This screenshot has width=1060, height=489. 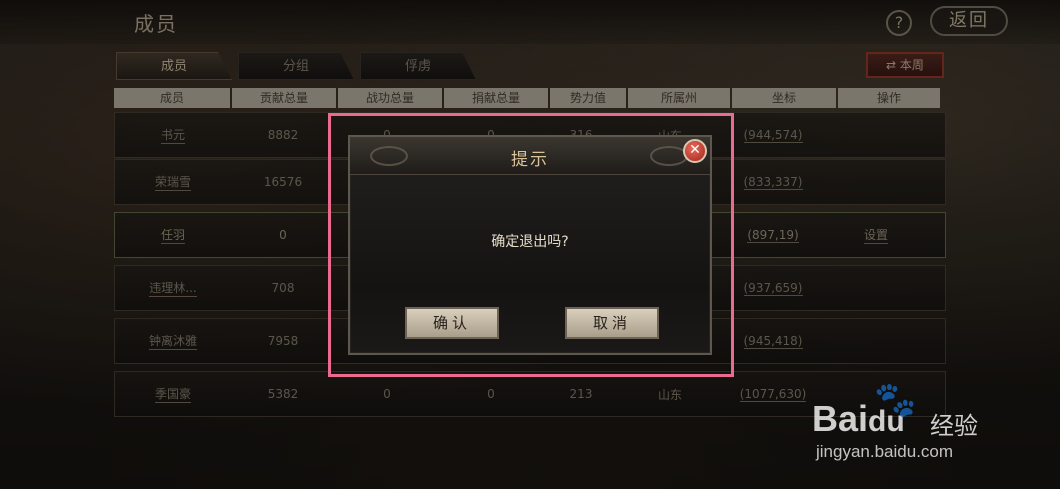 What do you see at coordinates (954, 426) in the screenshot?
I see `watermark-brand-cn: 经验` at bounding box center [954, 426].